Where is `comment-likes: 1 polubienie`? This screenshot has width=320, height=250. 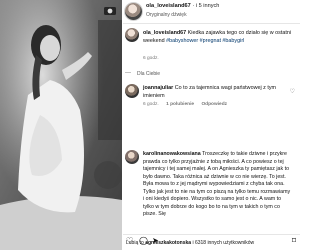
comment-likes: 1 polubienie is located at coordinates (180, 104).